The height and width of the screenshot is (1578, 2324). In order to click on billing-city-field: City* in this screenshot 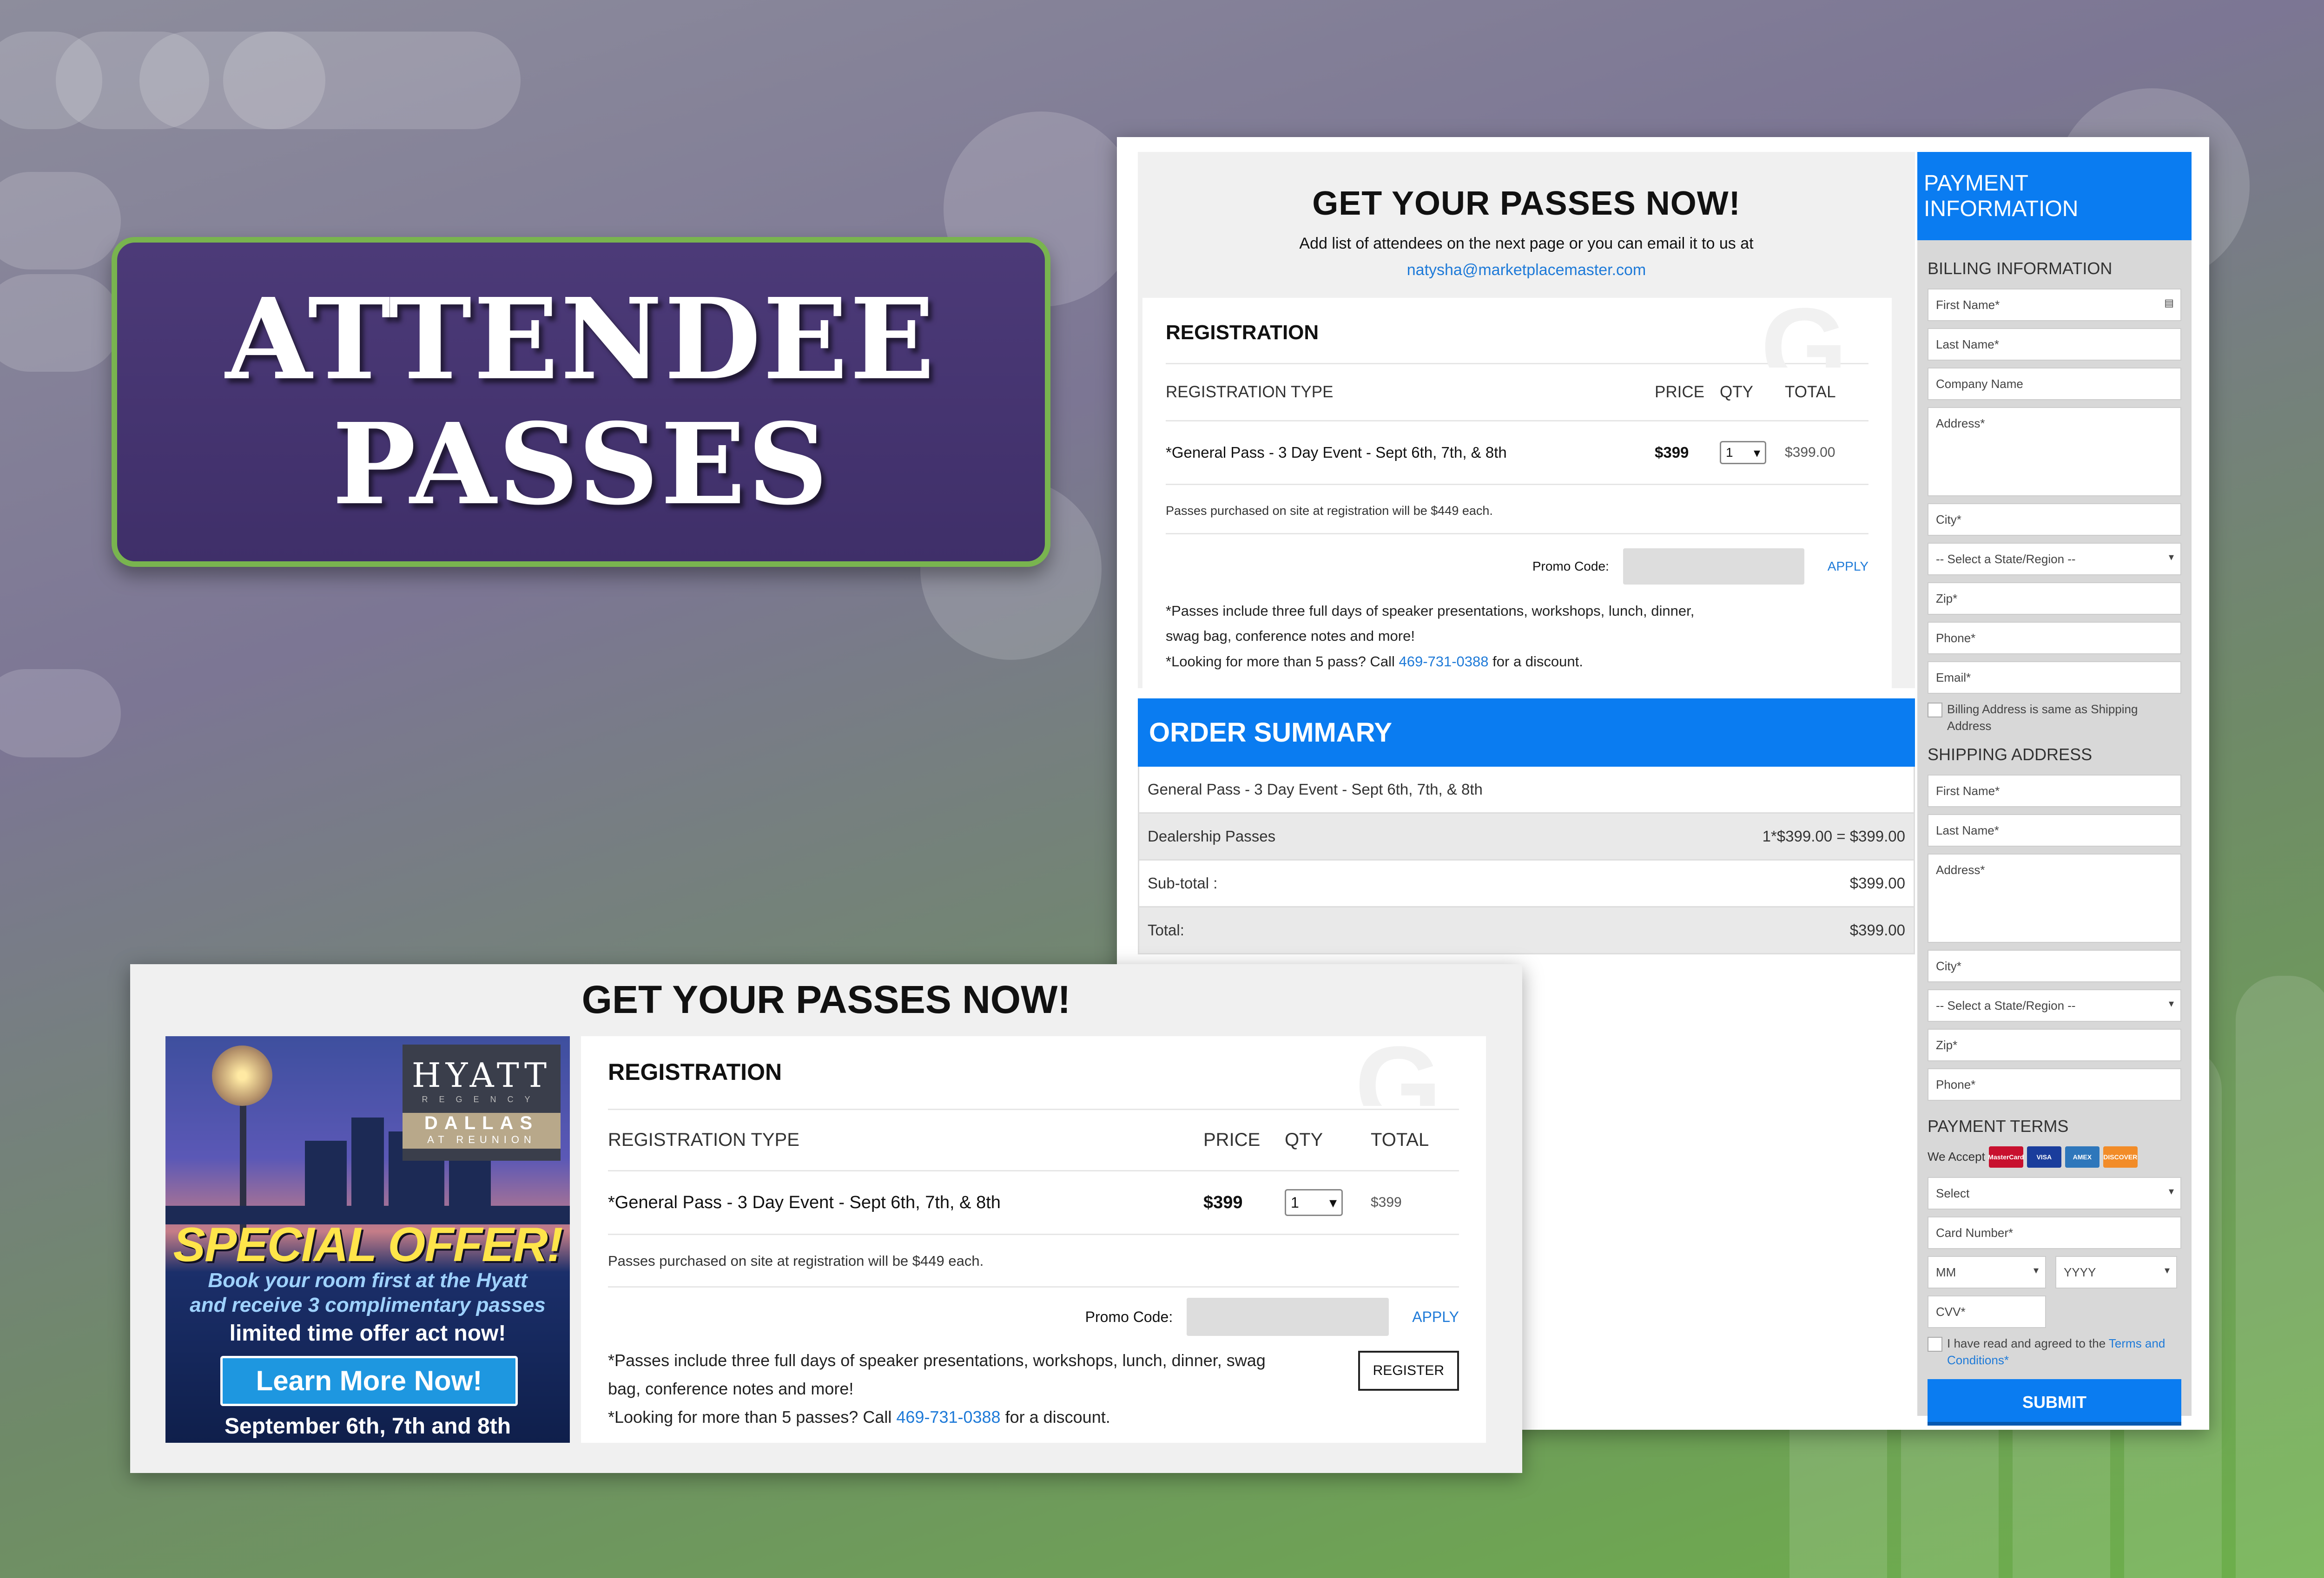, I will do `click(2054, 519)`.